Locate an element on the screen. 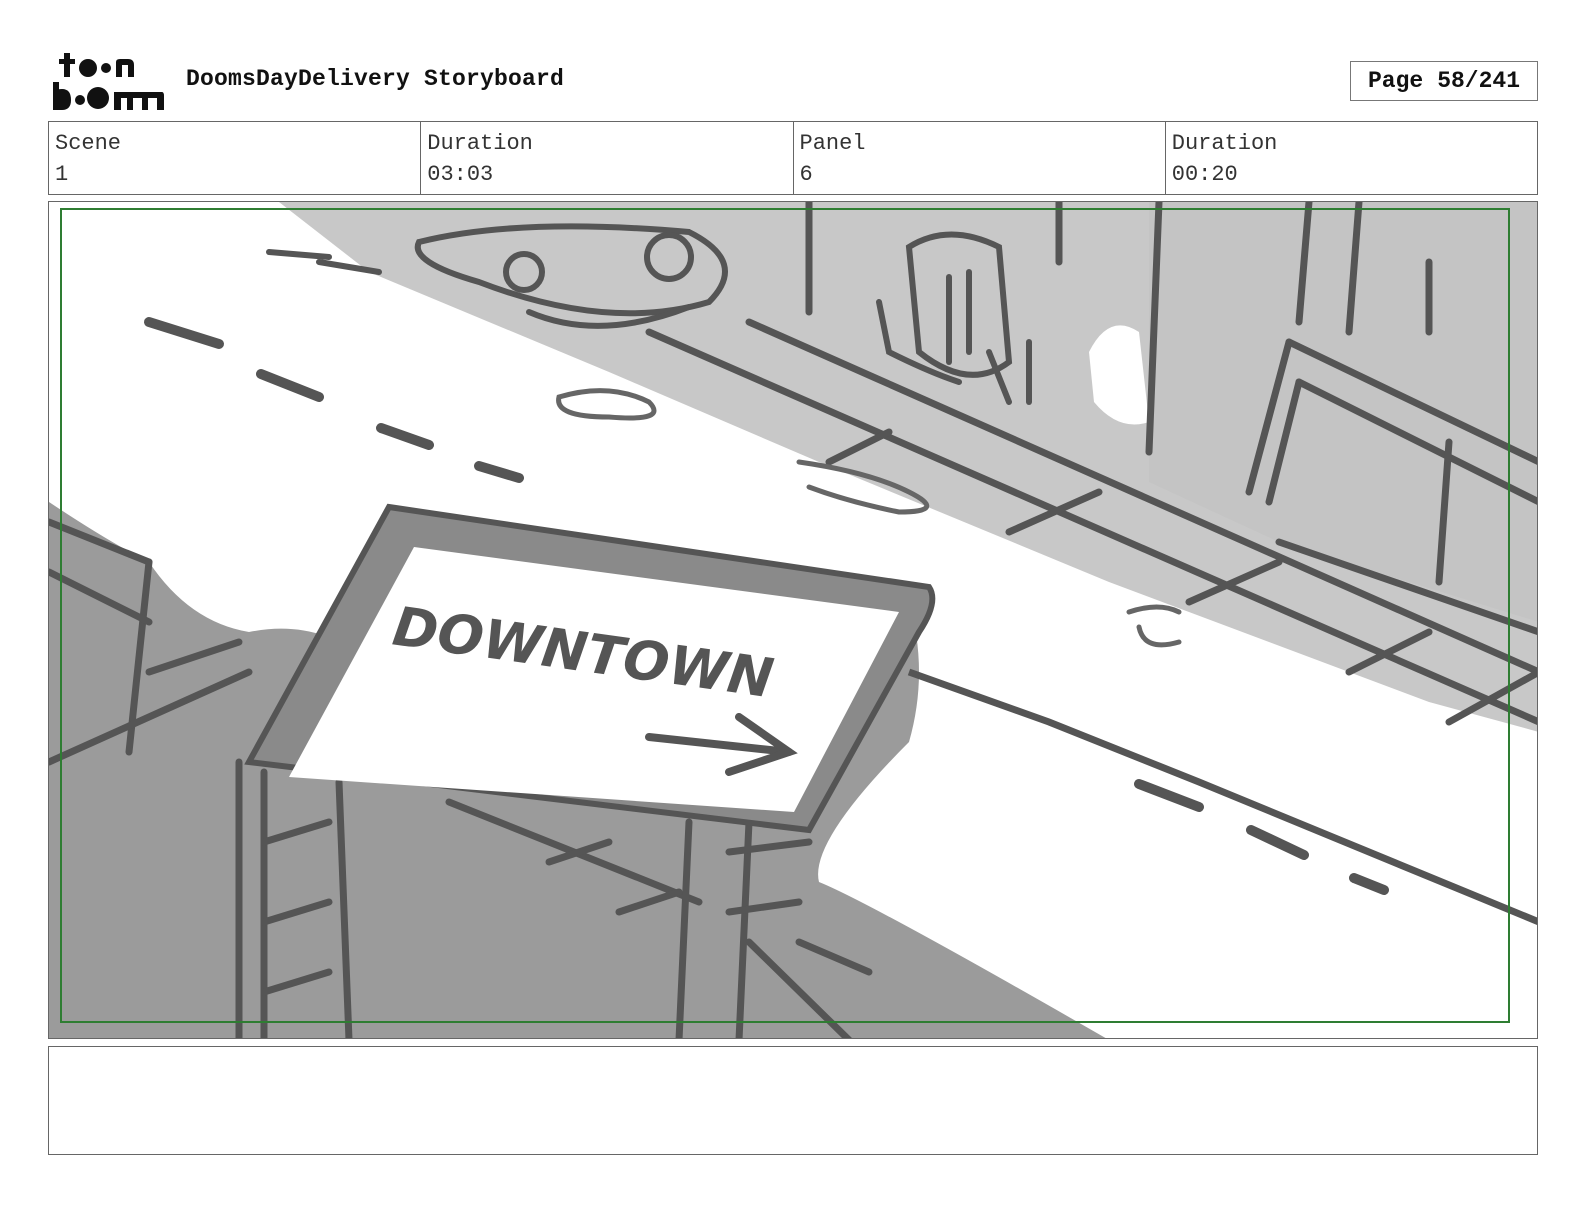 Image resolution: width=1584 pixels, height=1224 pixels. scene-label: Scene is located at coordinates (88, 143).